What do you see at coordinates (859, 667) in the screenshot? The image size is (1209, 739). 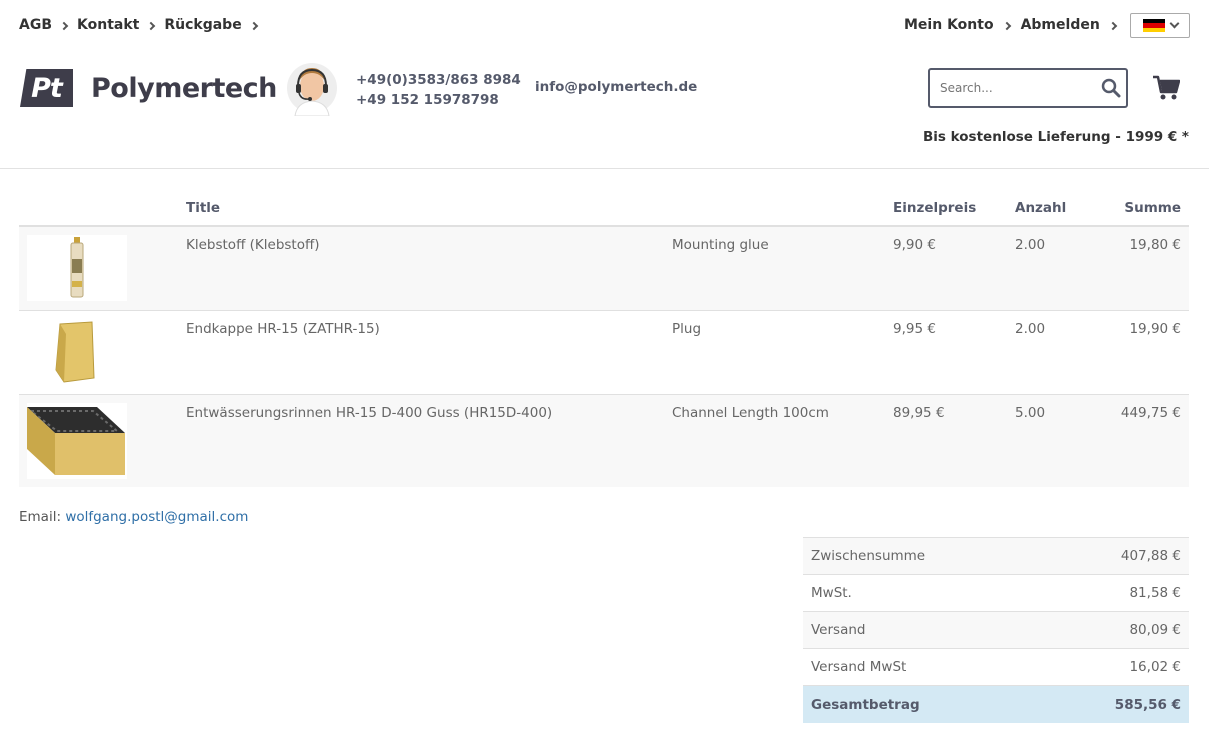 I see `total-label: Versand MwSt` at bounding box center [859, 667].